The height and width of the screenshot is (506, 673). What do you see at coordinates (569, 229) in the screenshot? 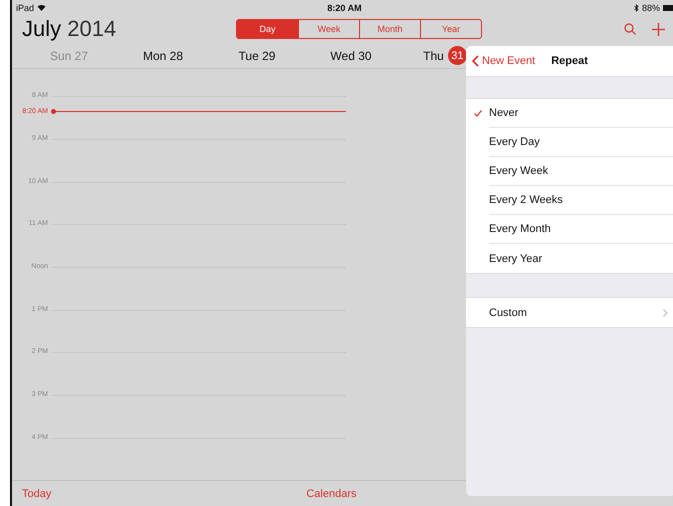
I see `repeat-option: Every Month` at bounding box center [569, 229].